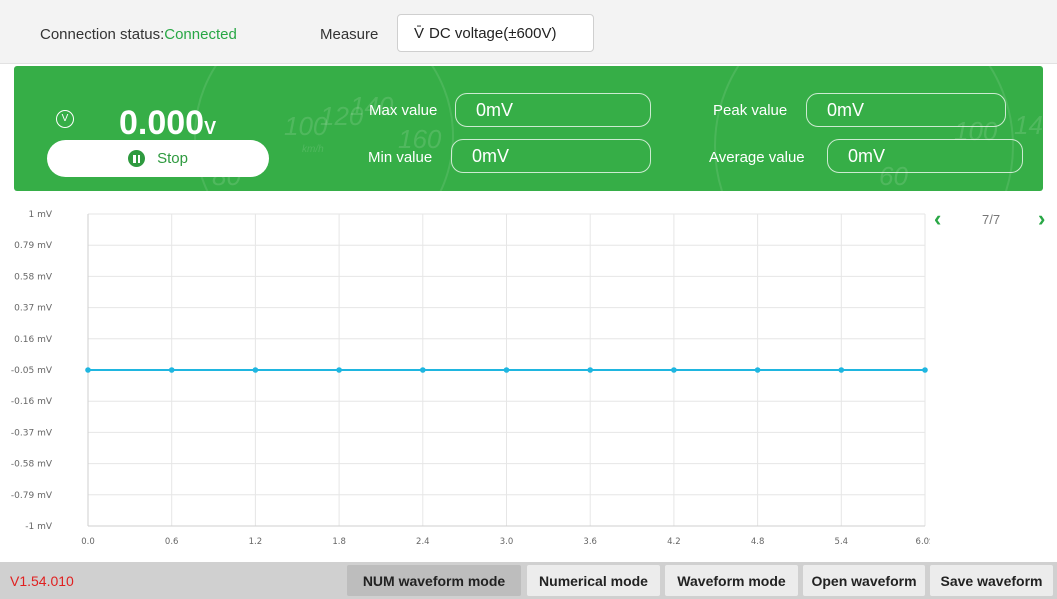 This screenshot has width=1057, height=599. I want to click on chevron-left-icon: ‹, so click(937, 219).